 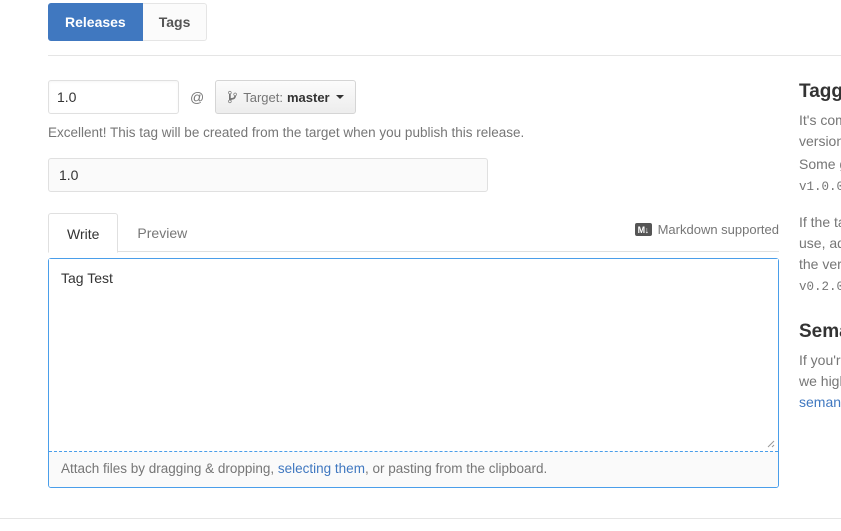 I want to click on help-text-1b: version names with the letter, so click(x=820, y=141).